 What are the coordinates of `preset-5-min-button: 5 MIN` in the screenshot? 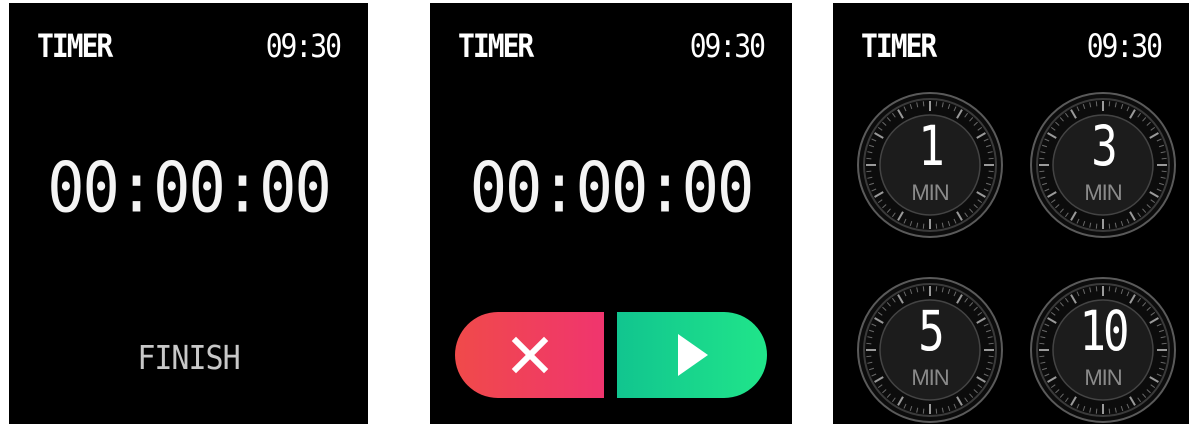 It's located at (930, 350).